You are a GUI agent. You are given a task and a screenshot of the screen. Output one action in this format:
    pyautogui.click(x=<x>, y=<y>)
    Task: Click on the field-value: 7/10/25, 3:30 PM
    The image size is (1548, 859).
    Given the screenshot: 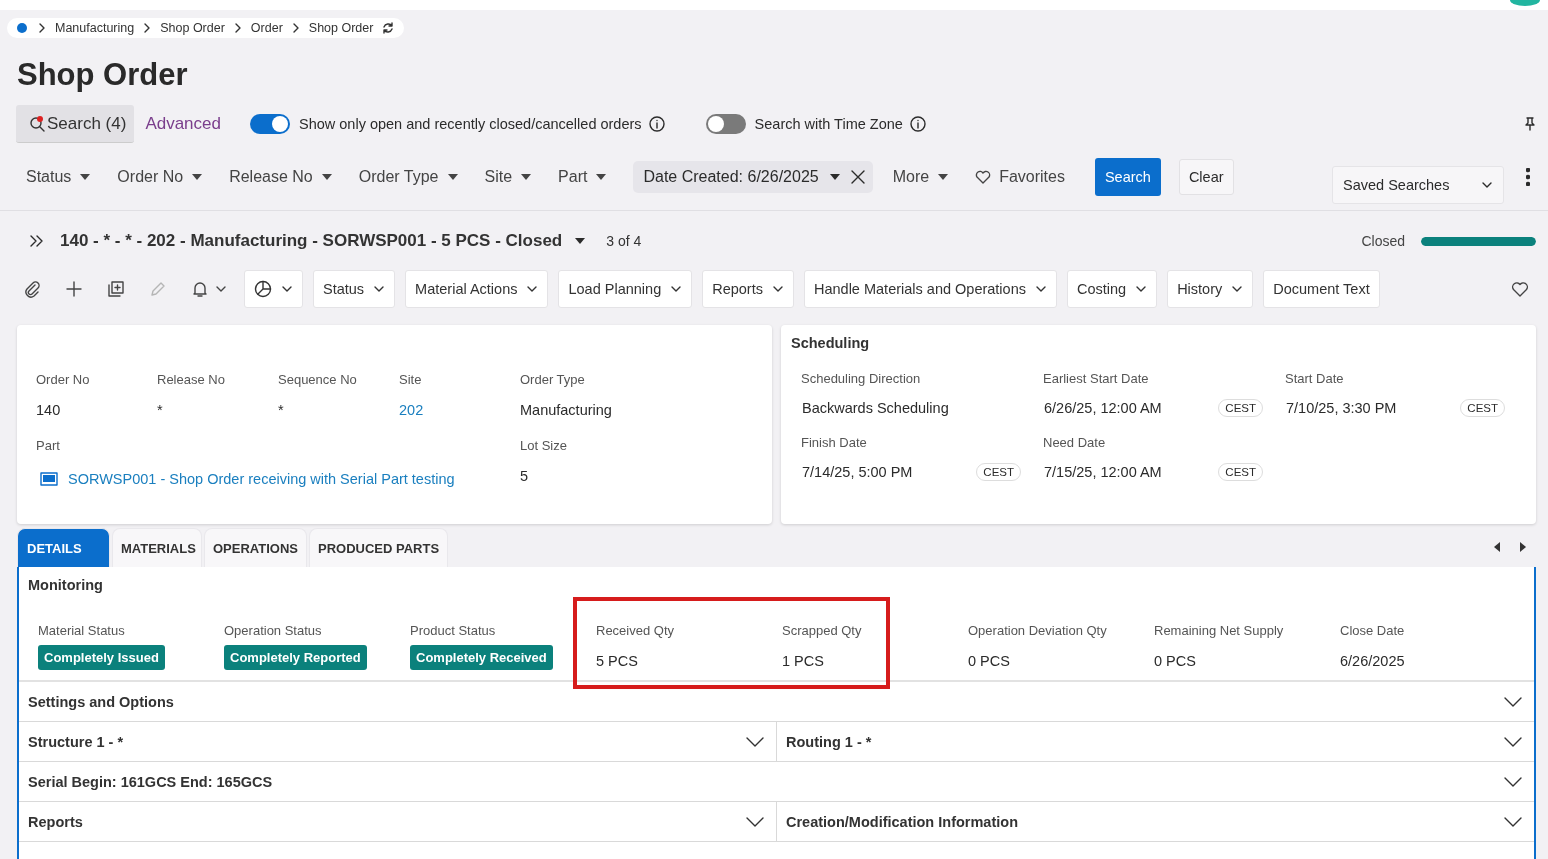 What is the action you would take?
    pyautogui.click(x=1341, y=408)
    